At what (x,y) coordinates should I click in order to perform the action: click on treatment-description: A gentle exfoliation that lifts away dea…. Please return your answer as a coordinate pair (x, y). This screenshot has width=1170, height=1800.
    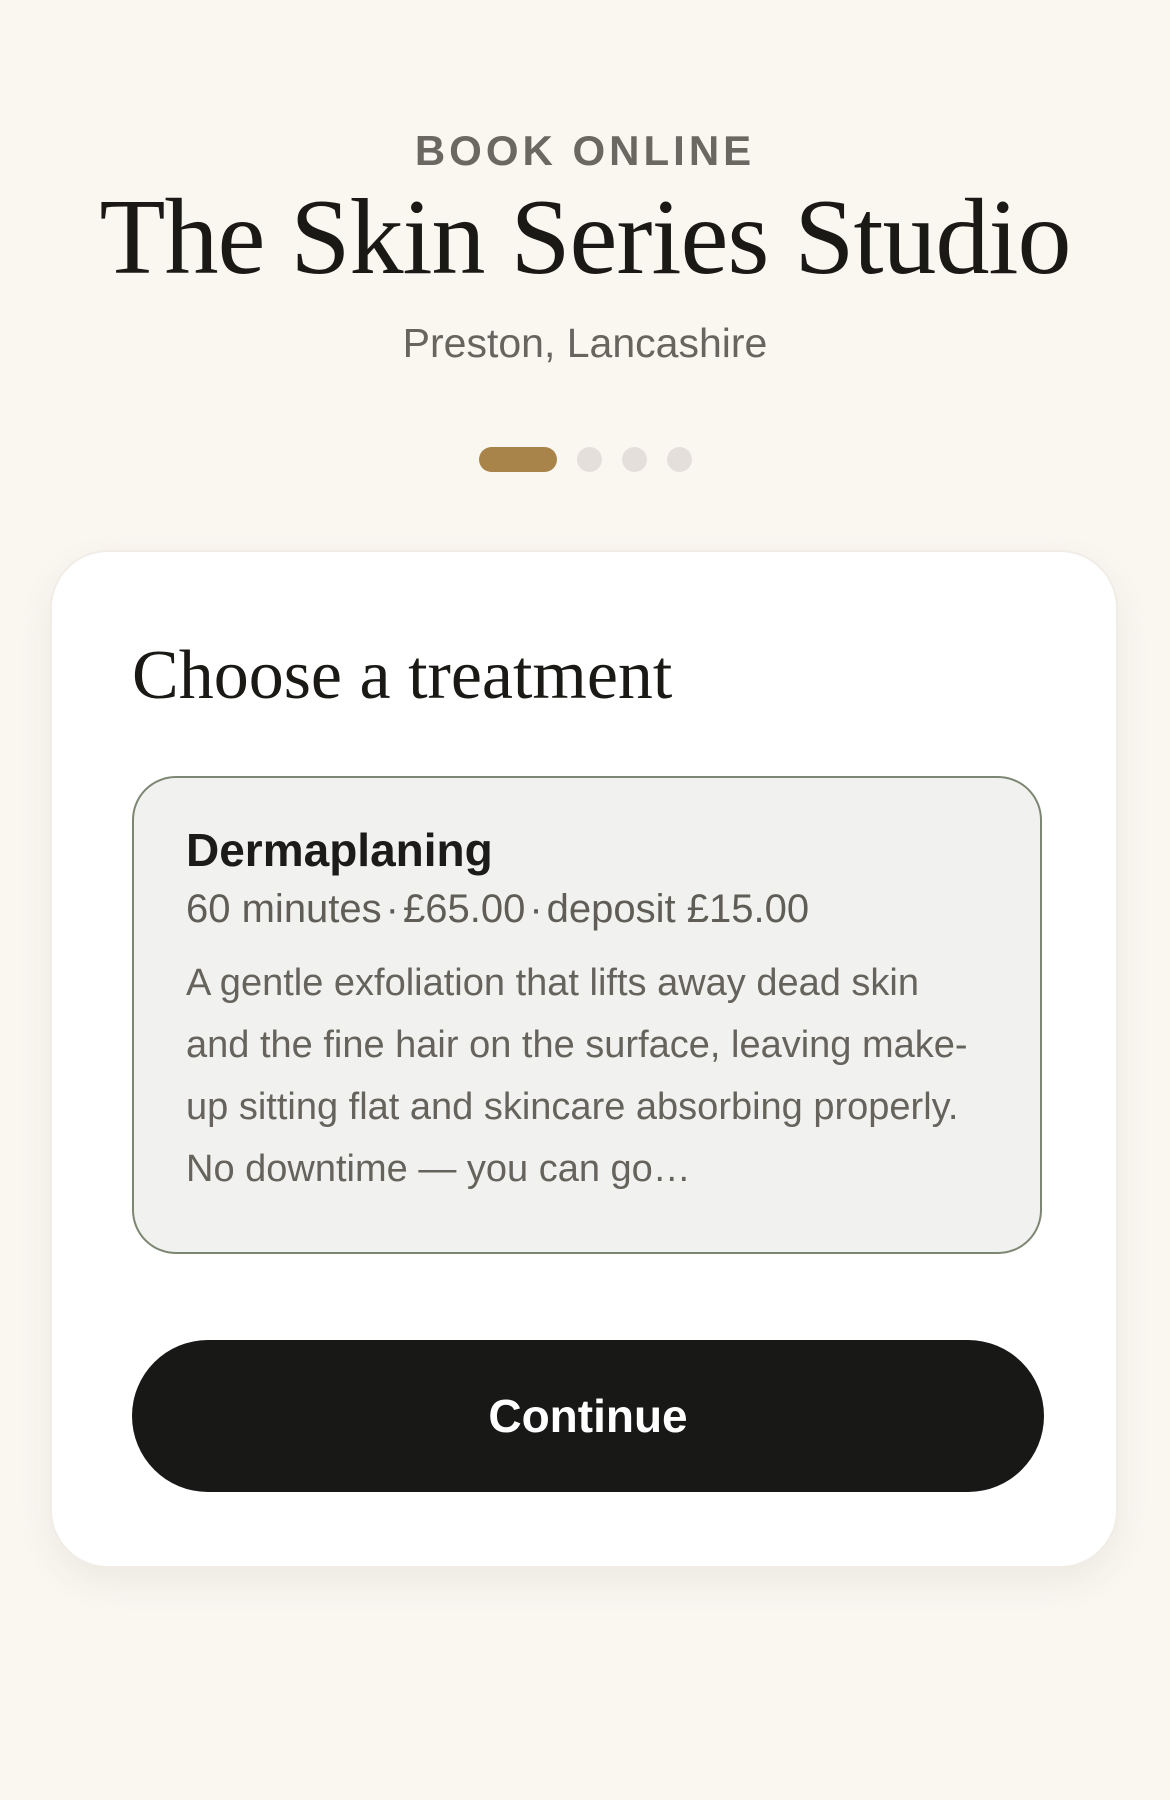
    Looking at the image, I should click on (577, 1076).